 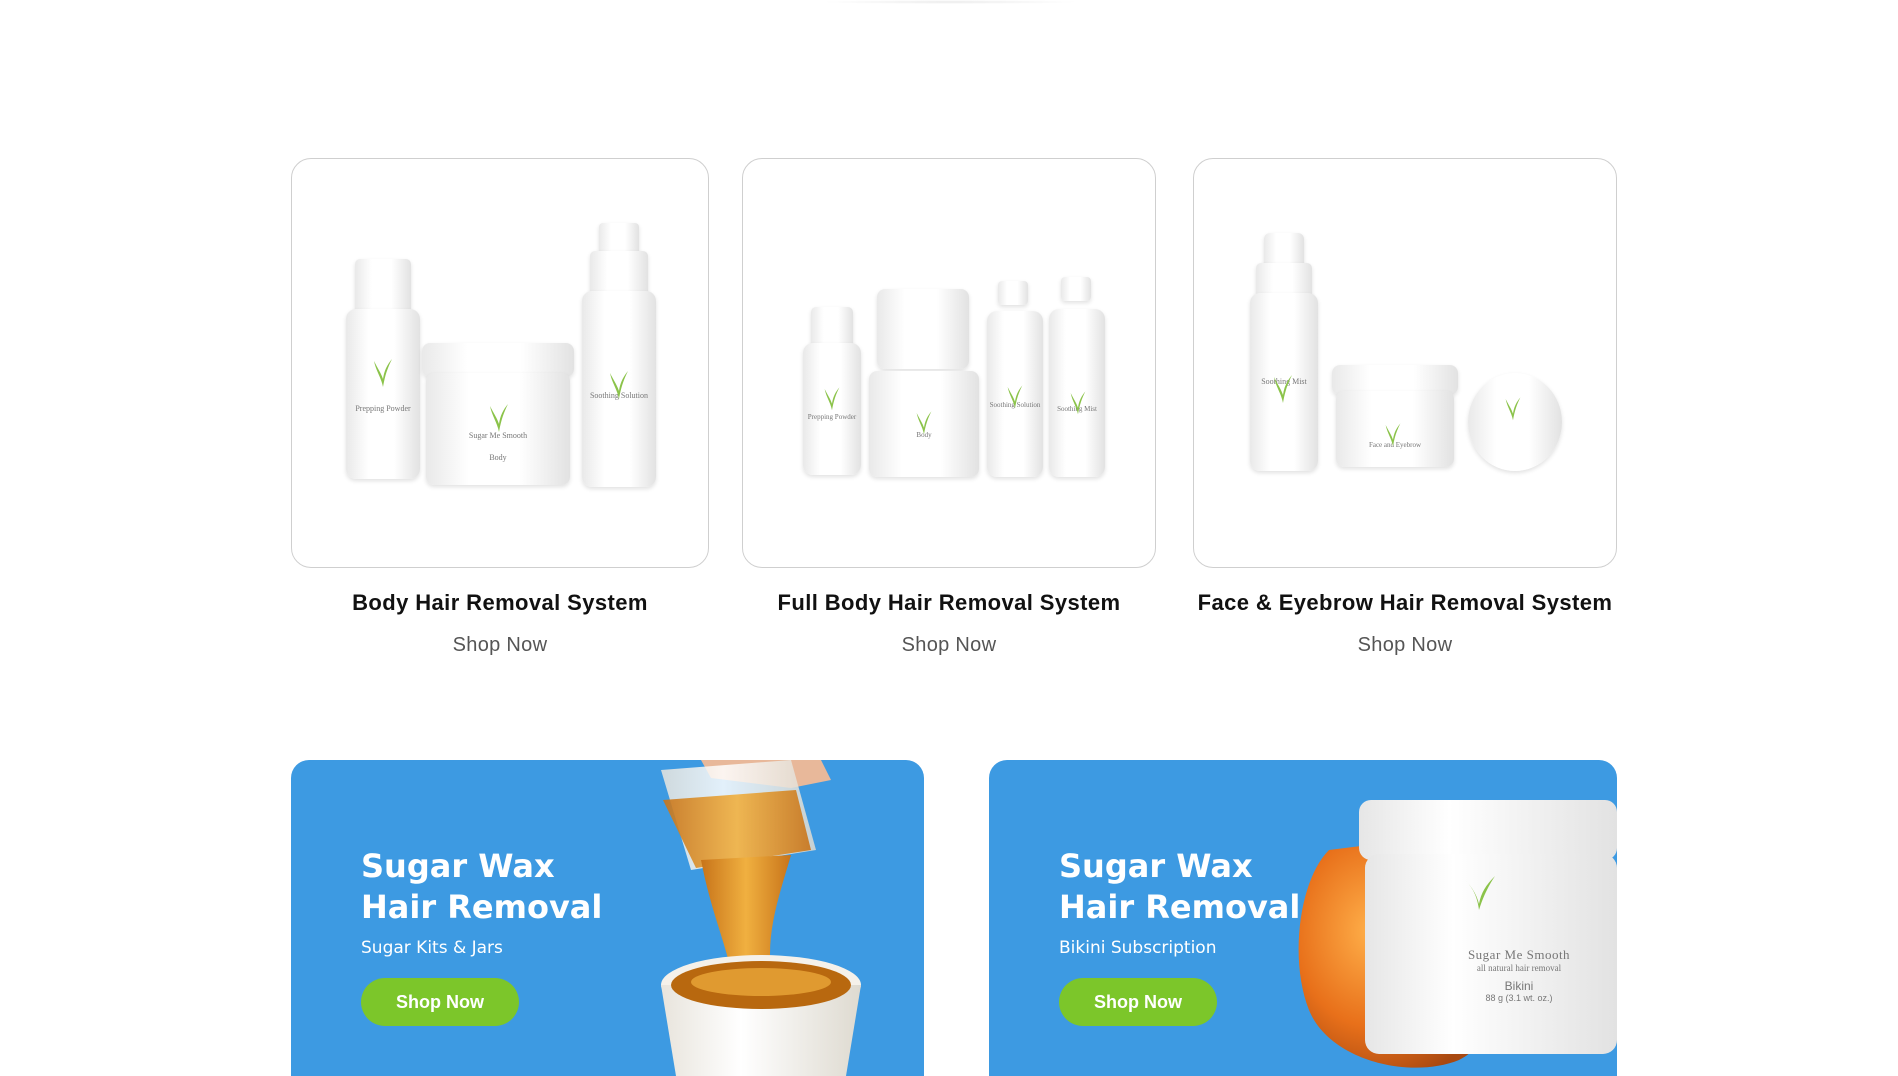 I want to click on bikini-jar, so click(x=923, y=329).